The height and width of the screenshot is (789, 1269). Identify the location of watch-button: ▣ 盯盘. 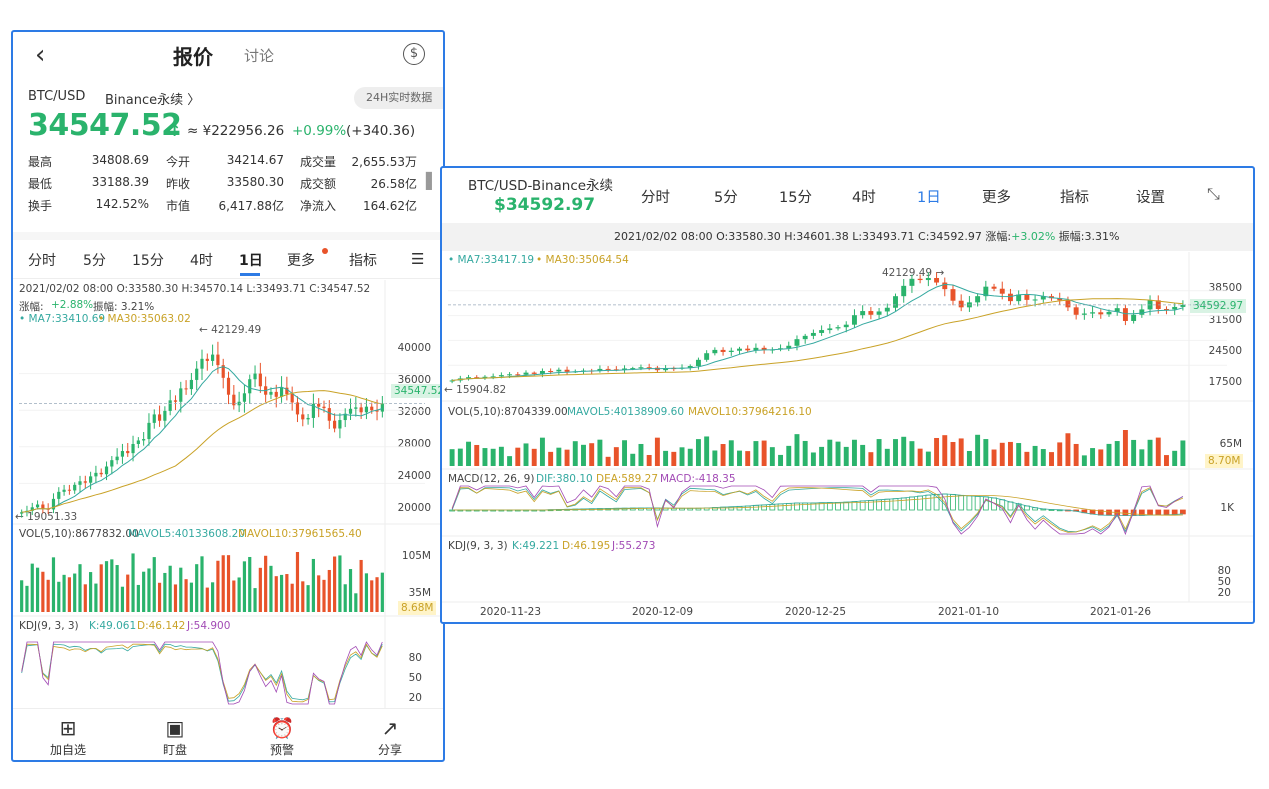
(175, 736).